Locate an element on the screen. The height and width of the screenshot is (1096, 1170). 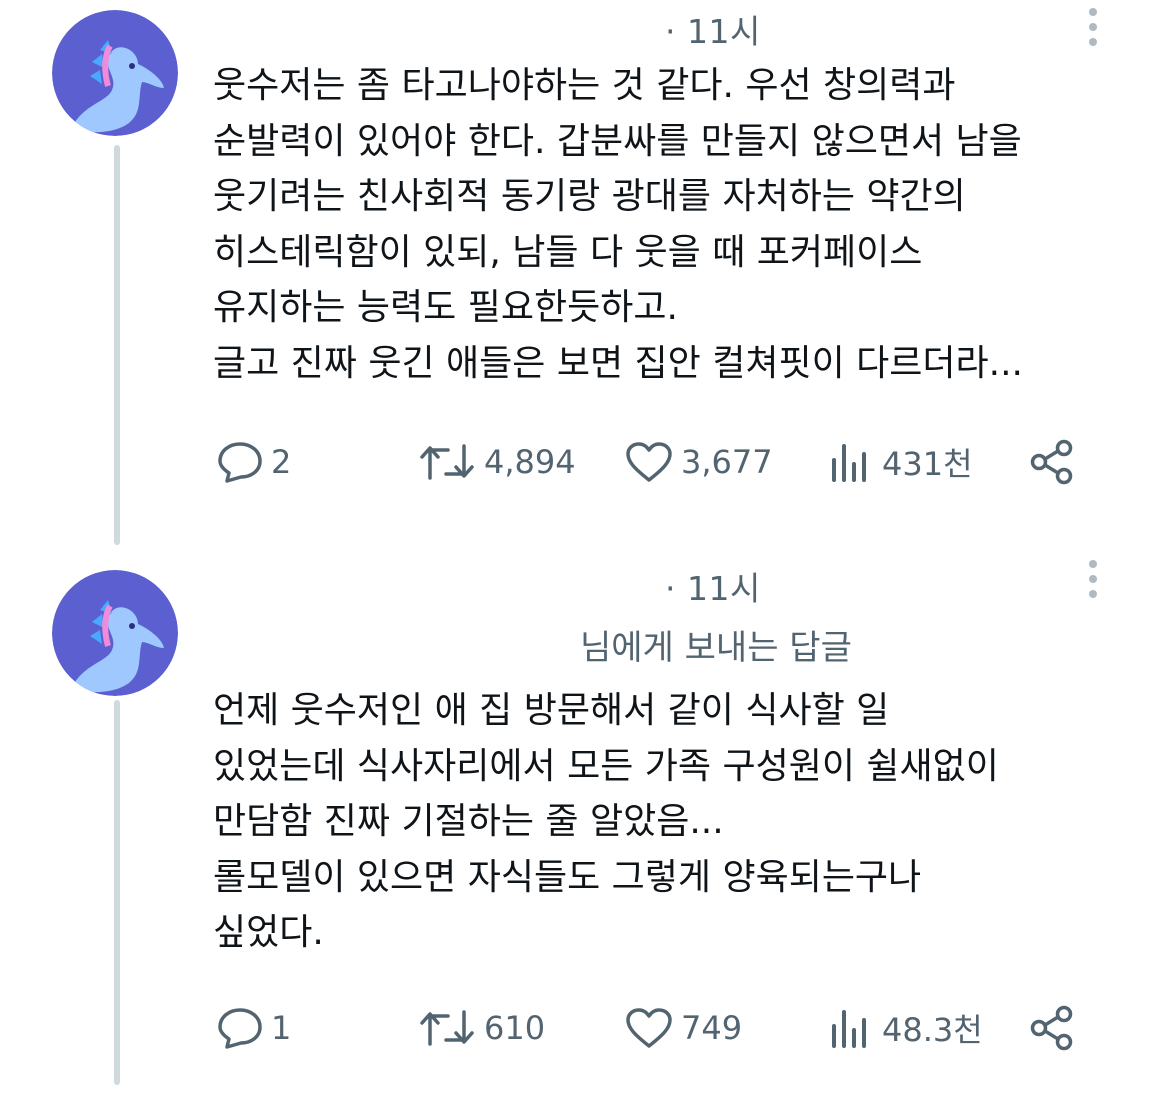
reply-to-label: 님에게 보내는 답글 is located at coordinates (716, 644).